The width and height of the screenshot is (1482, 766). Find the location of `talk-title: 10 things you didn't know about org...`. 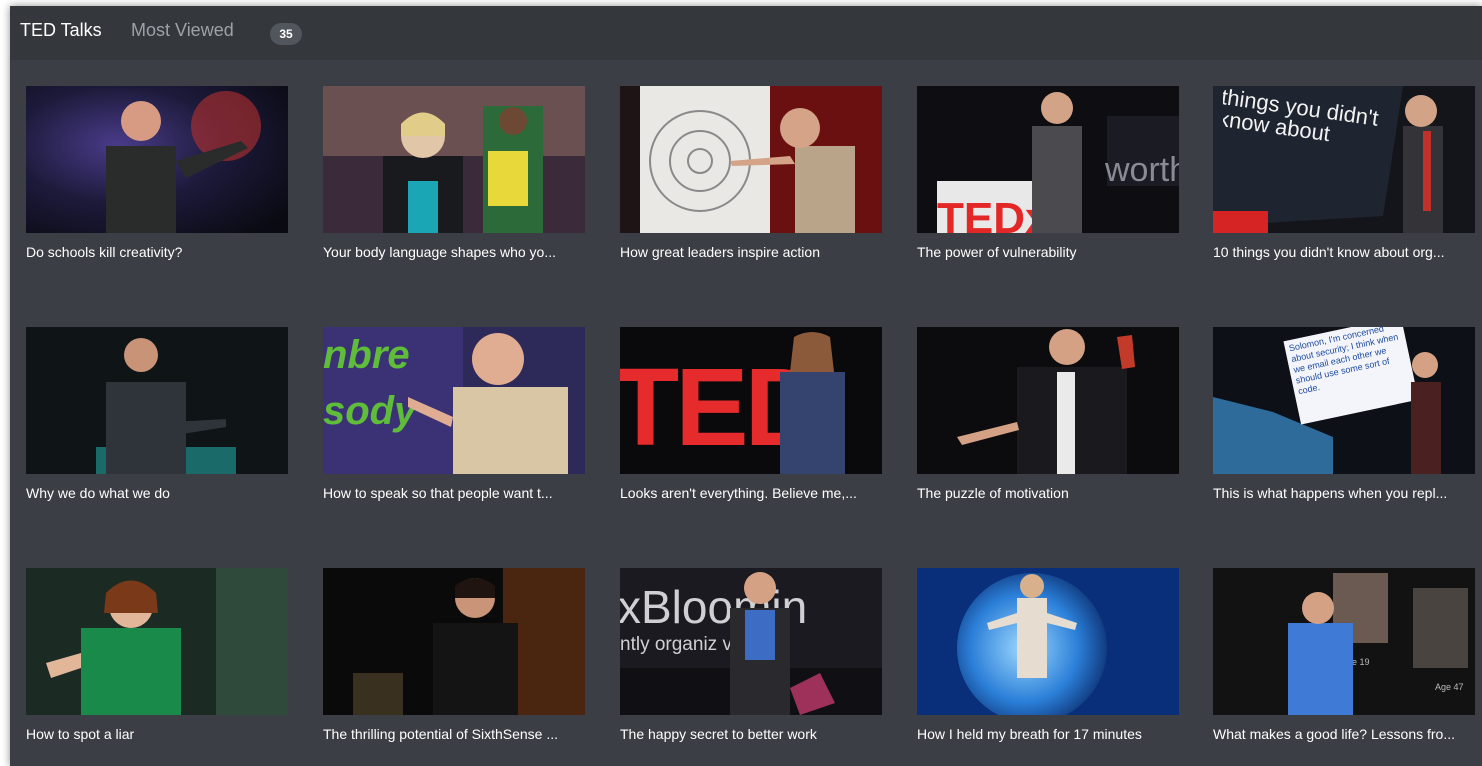

talk-title: 10 things you didn't know about org... is located at coordinates (1344, 252).